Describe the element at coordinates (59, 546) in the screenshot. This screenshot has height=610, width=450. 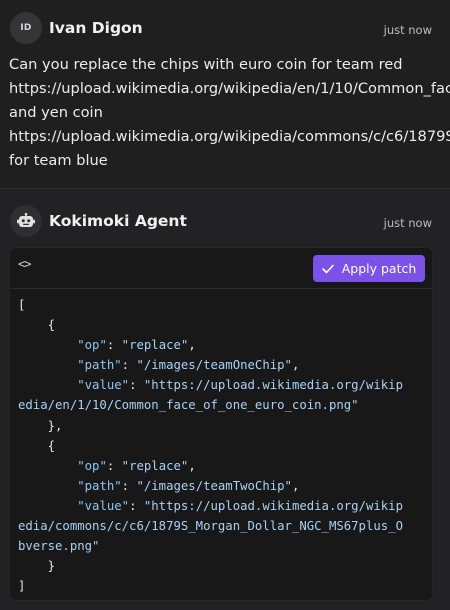
I see `json-string: bverse.png"` at that location.